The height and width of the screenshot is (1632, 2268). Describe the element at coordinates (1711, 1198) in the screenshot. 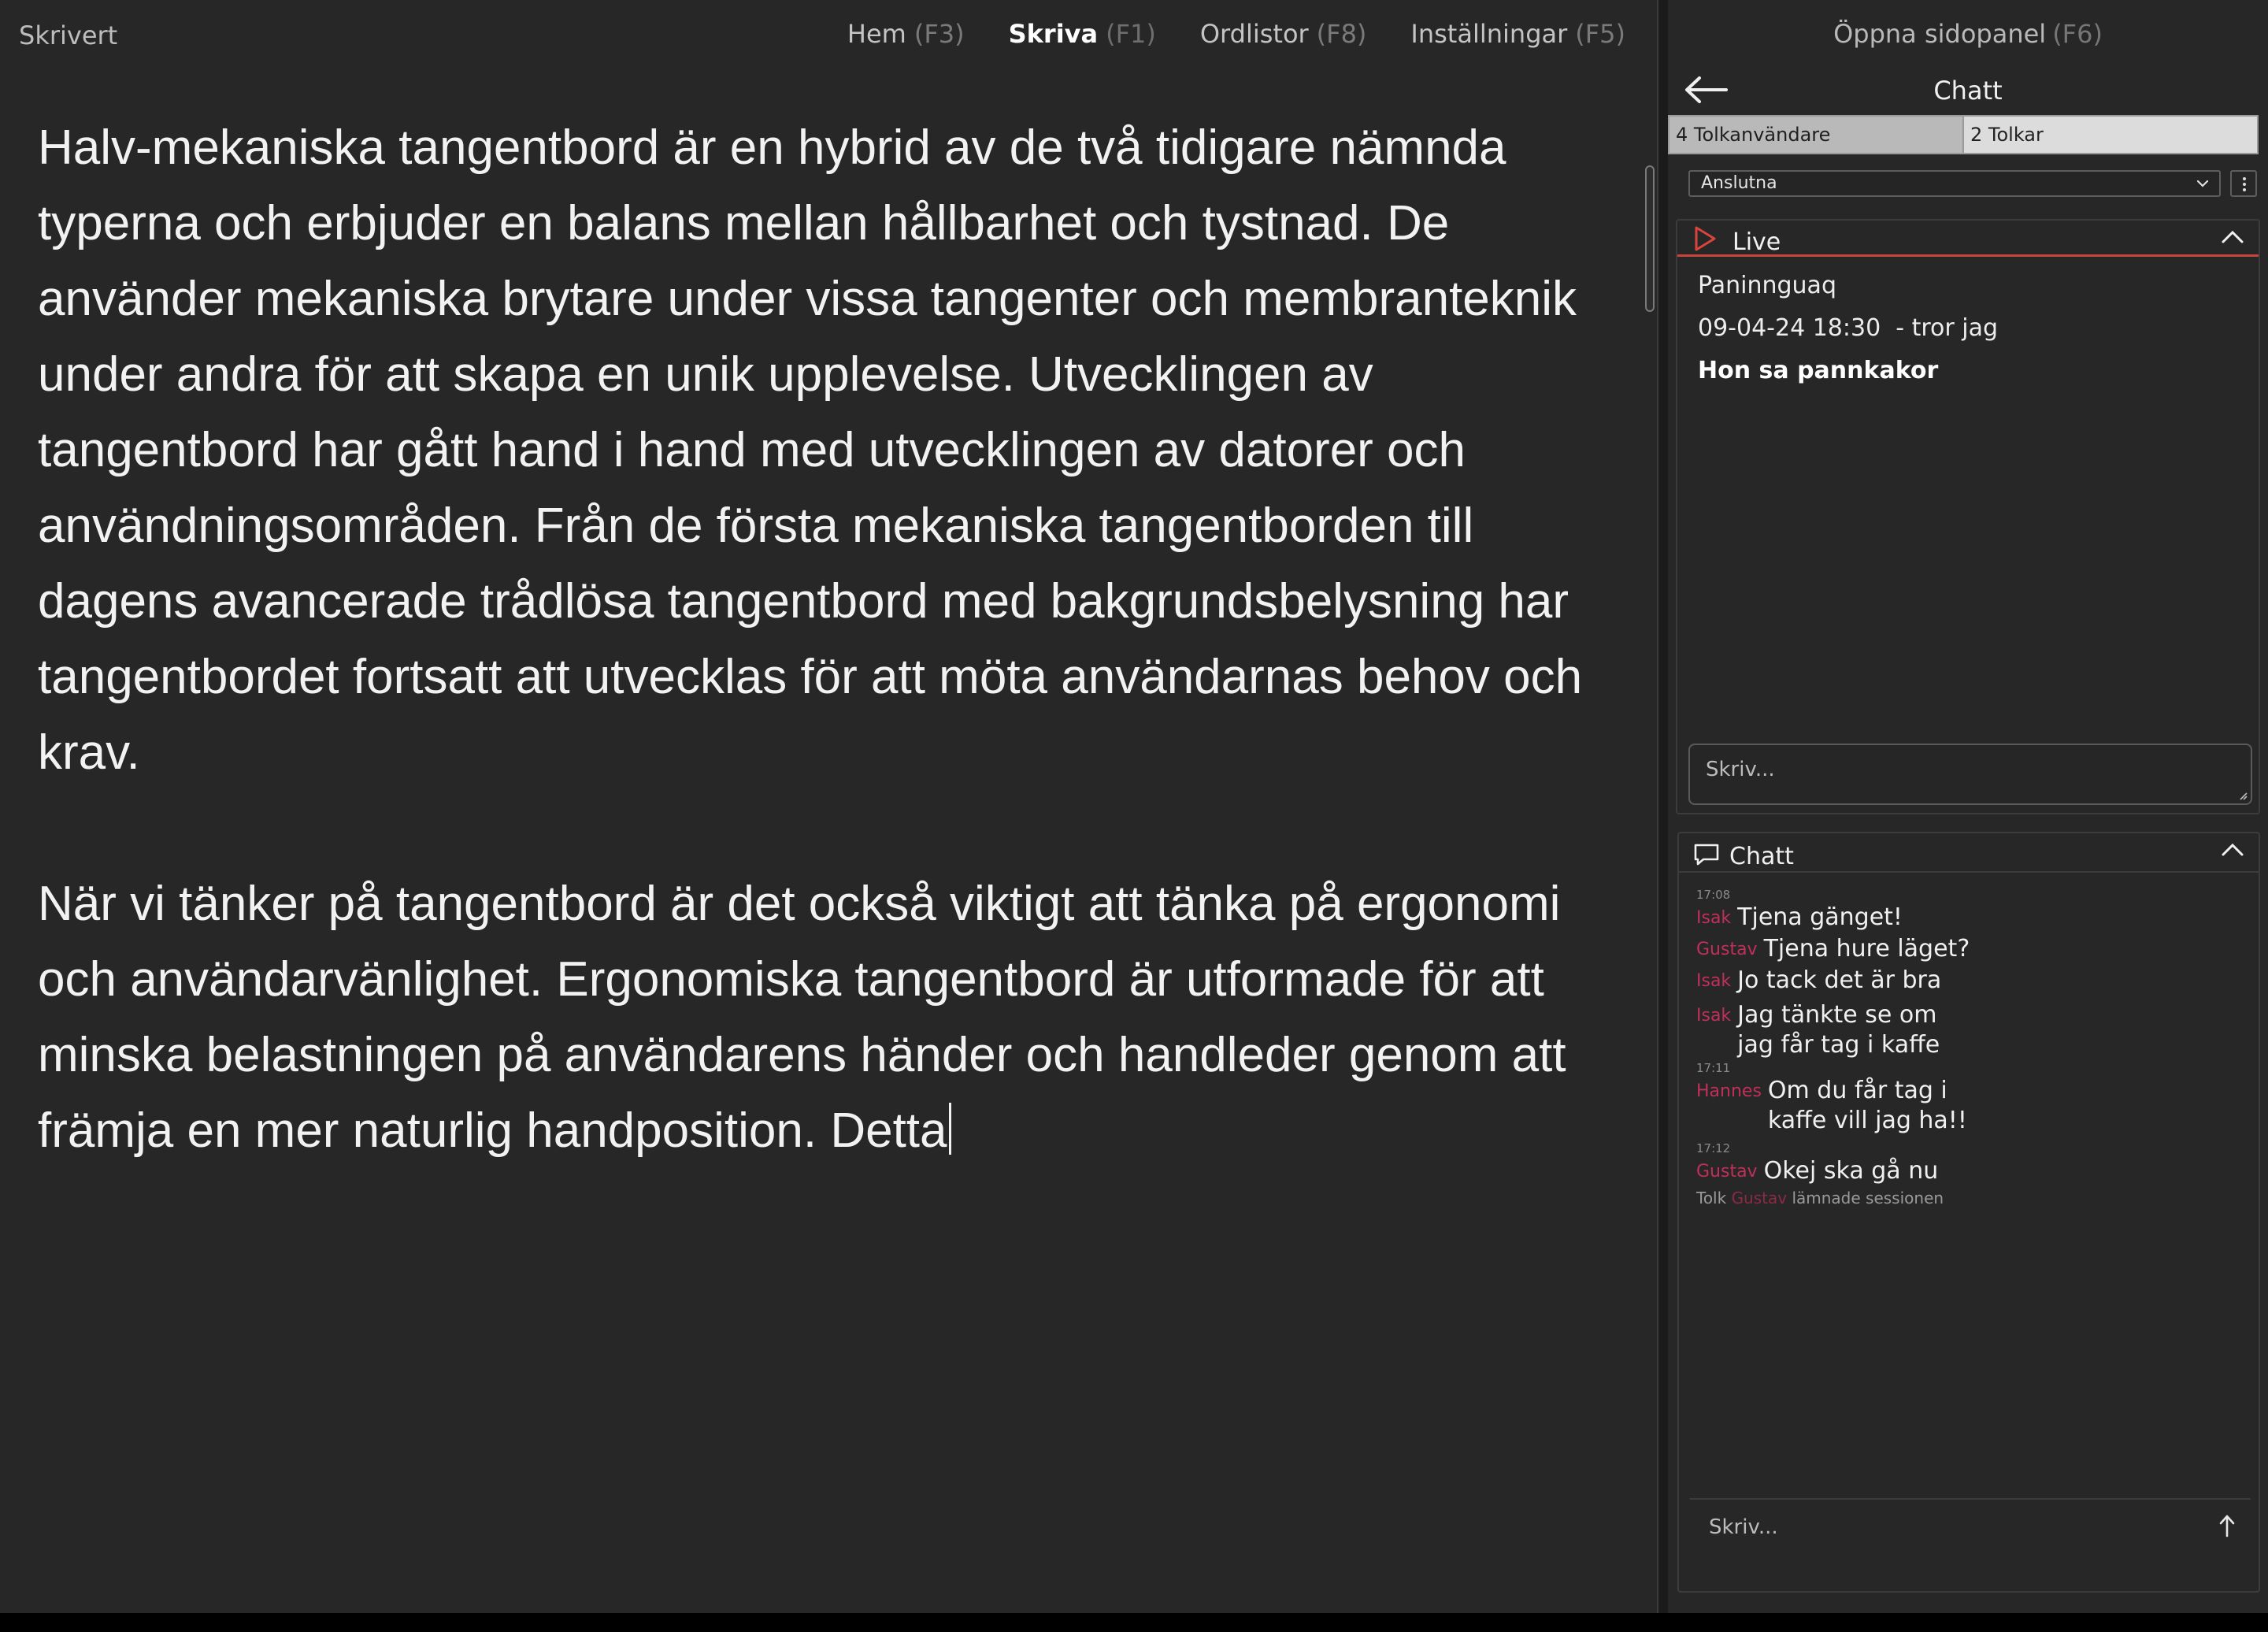

I see `system-prefix: Tolk` at that location.